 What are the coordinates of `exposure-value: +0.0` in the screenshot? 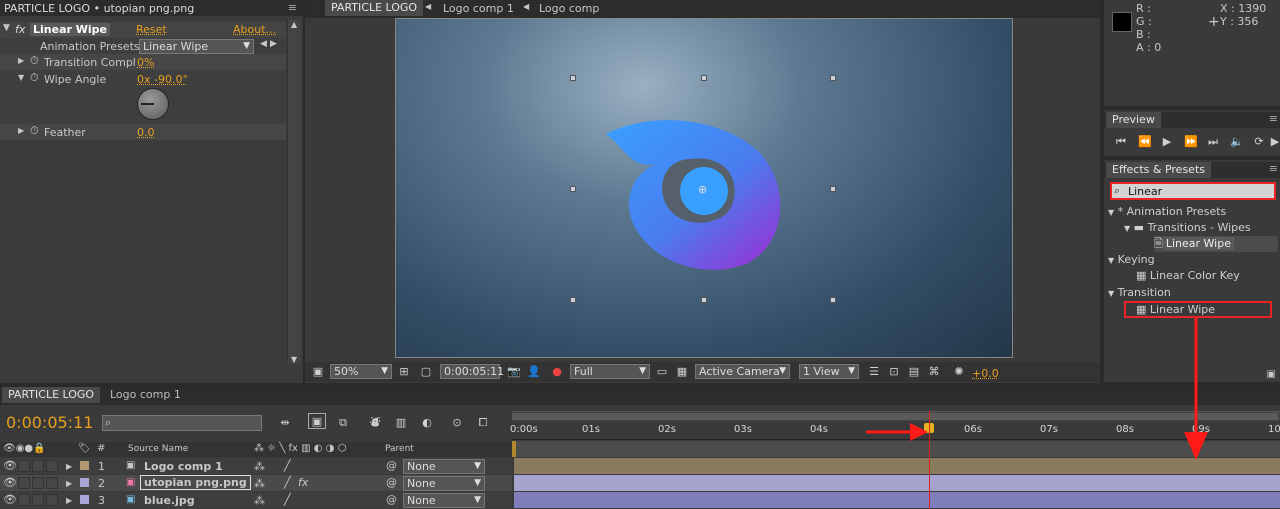 It's located at (985, 373).